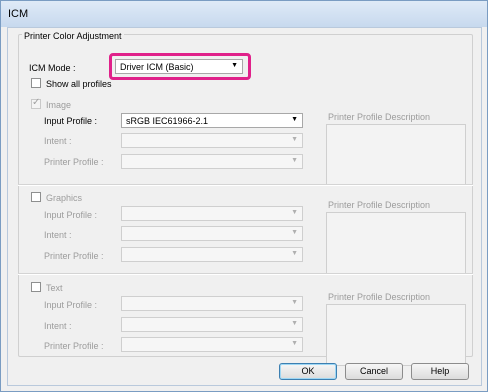  I want to click on graphics-checkbox, so click(36, 197).